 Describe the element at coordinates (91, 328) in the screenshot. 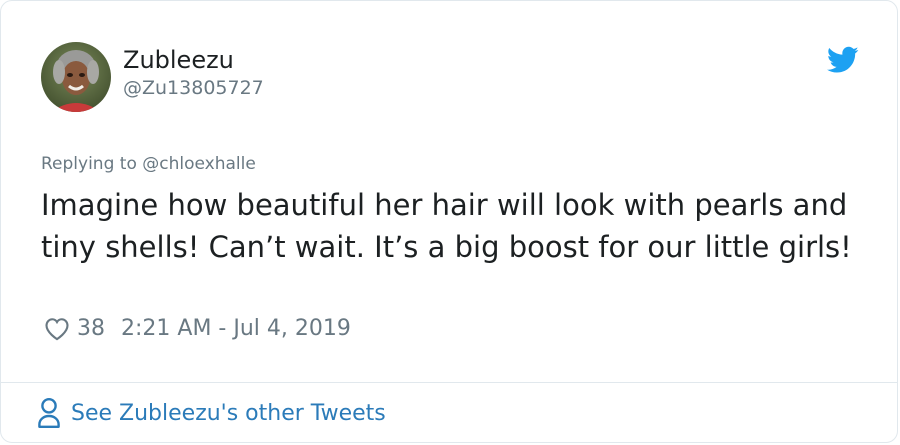

I see `like-count: 38` at that location.